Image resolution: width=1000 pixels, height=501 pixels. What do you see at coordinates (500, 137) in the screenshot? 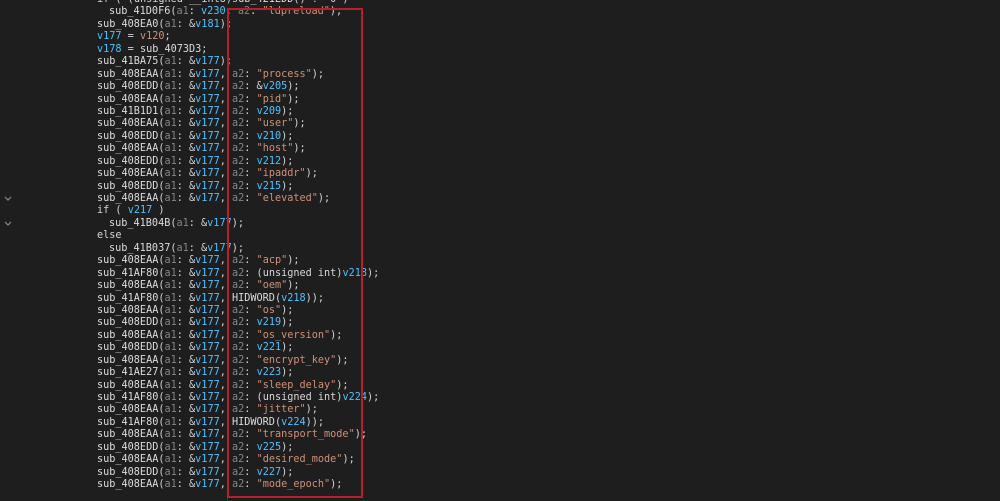
I see `code-line: sub_408EDD(a1: &v177, a2: v210);` at bounding box center [500, 137].